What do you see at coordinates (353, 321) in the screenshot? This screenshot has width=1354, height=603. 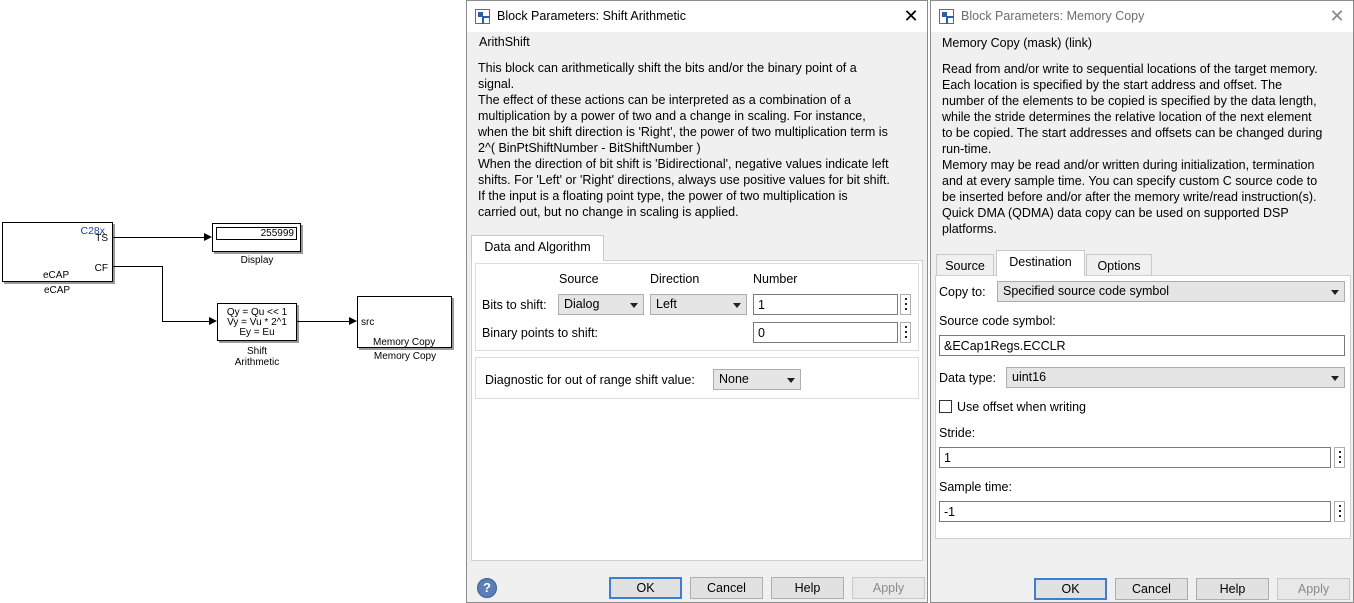 I see `arrow-memcopy-in` at bounding box center [353, 321].